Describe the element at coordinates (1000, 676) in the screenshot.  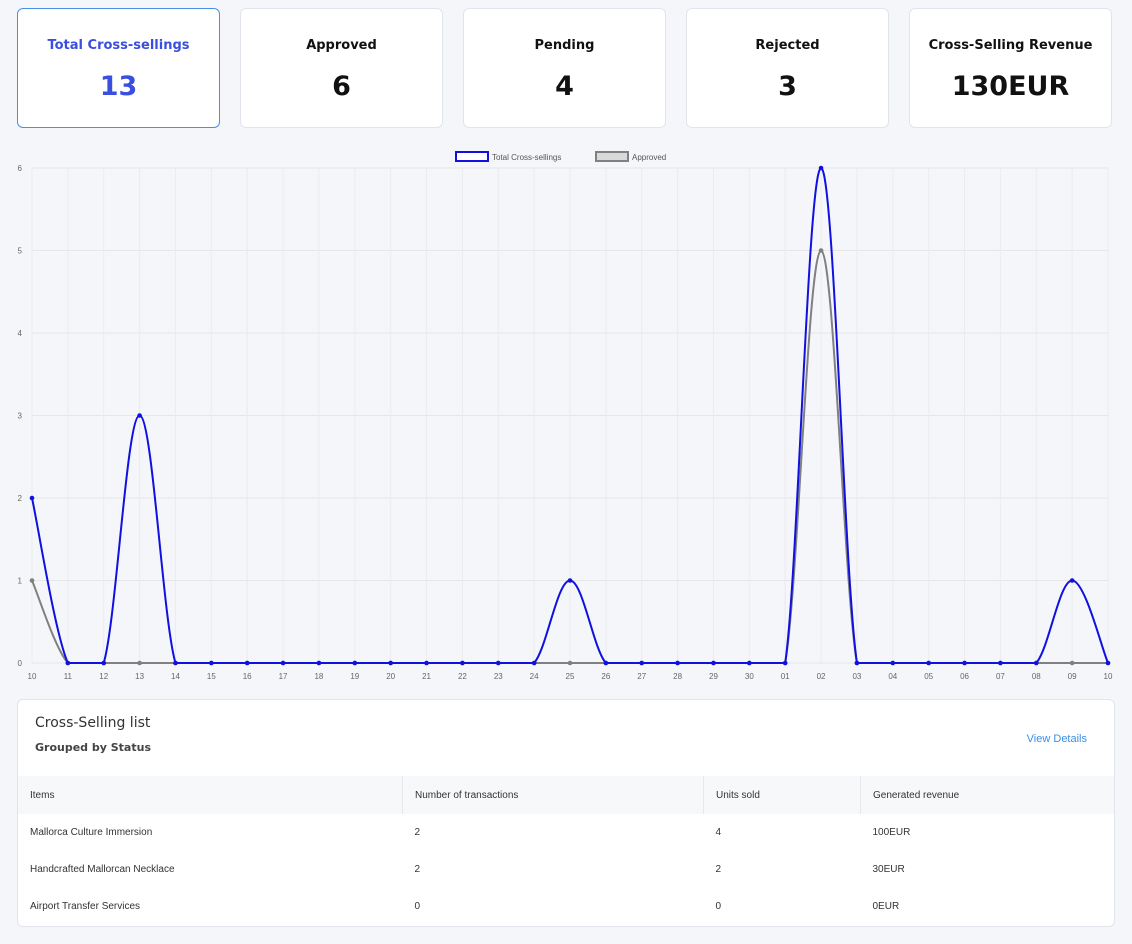
I see `x-tick-label: 07` at that location.